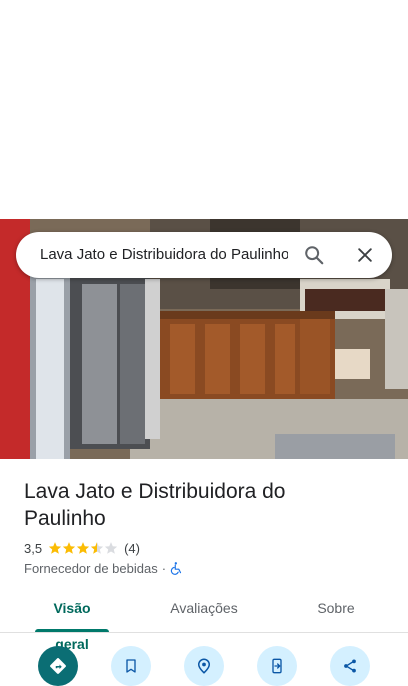 The image size is (408, 686). I want to click on tab-bar: Visão geral Avaliações Sobre, so click(204, 621).